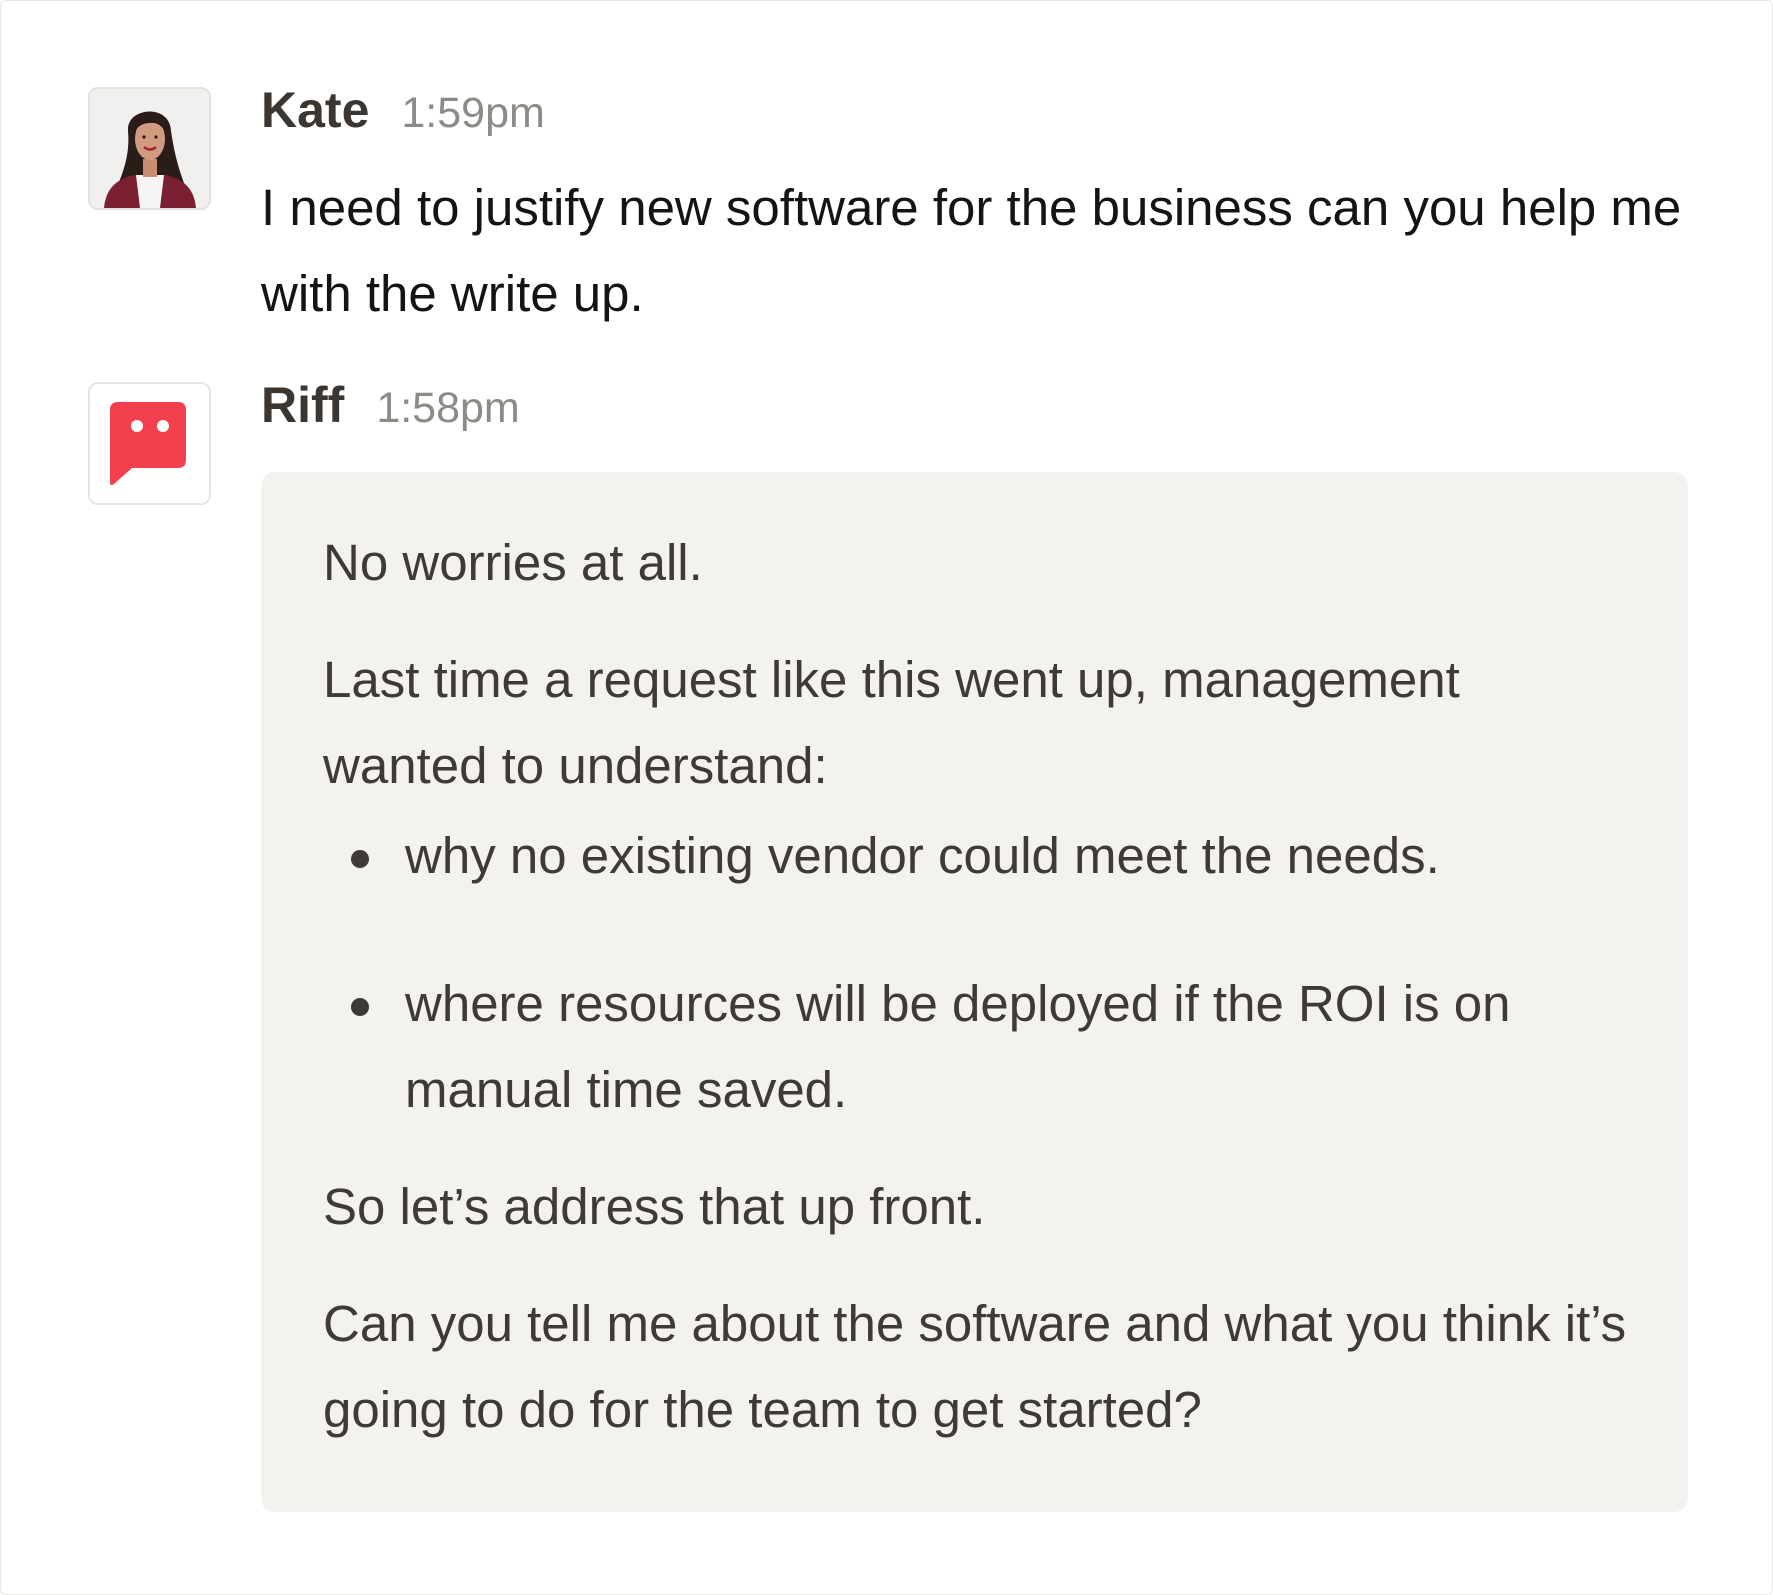 The height and width of the screenshot is (1595, 1773). Describe the element at coordinates (315, 110) in the screenshot. I see `sender-name: Kate` at that location.